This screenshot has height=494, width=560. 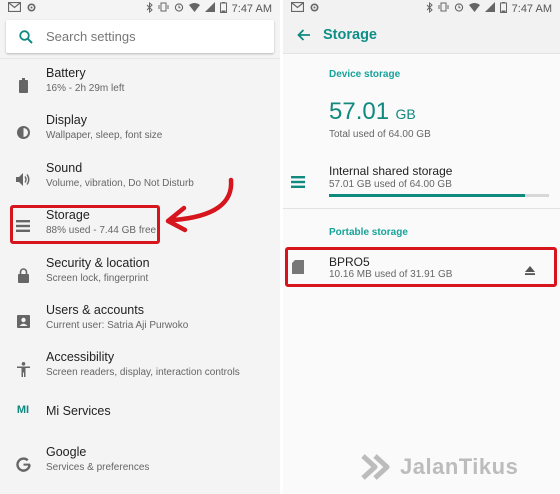 What do you see at coordinates (23, 458) in the screenshot?
I see `google-icon` at bounding box center [23, 458].